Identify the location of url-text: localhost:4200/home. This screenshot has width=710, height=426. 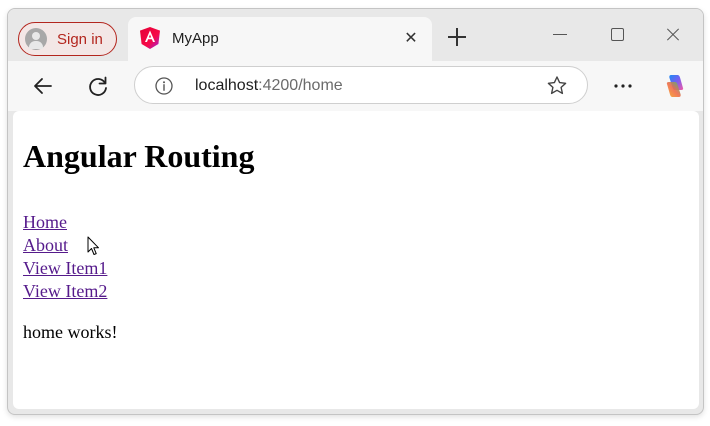
(269, 86).